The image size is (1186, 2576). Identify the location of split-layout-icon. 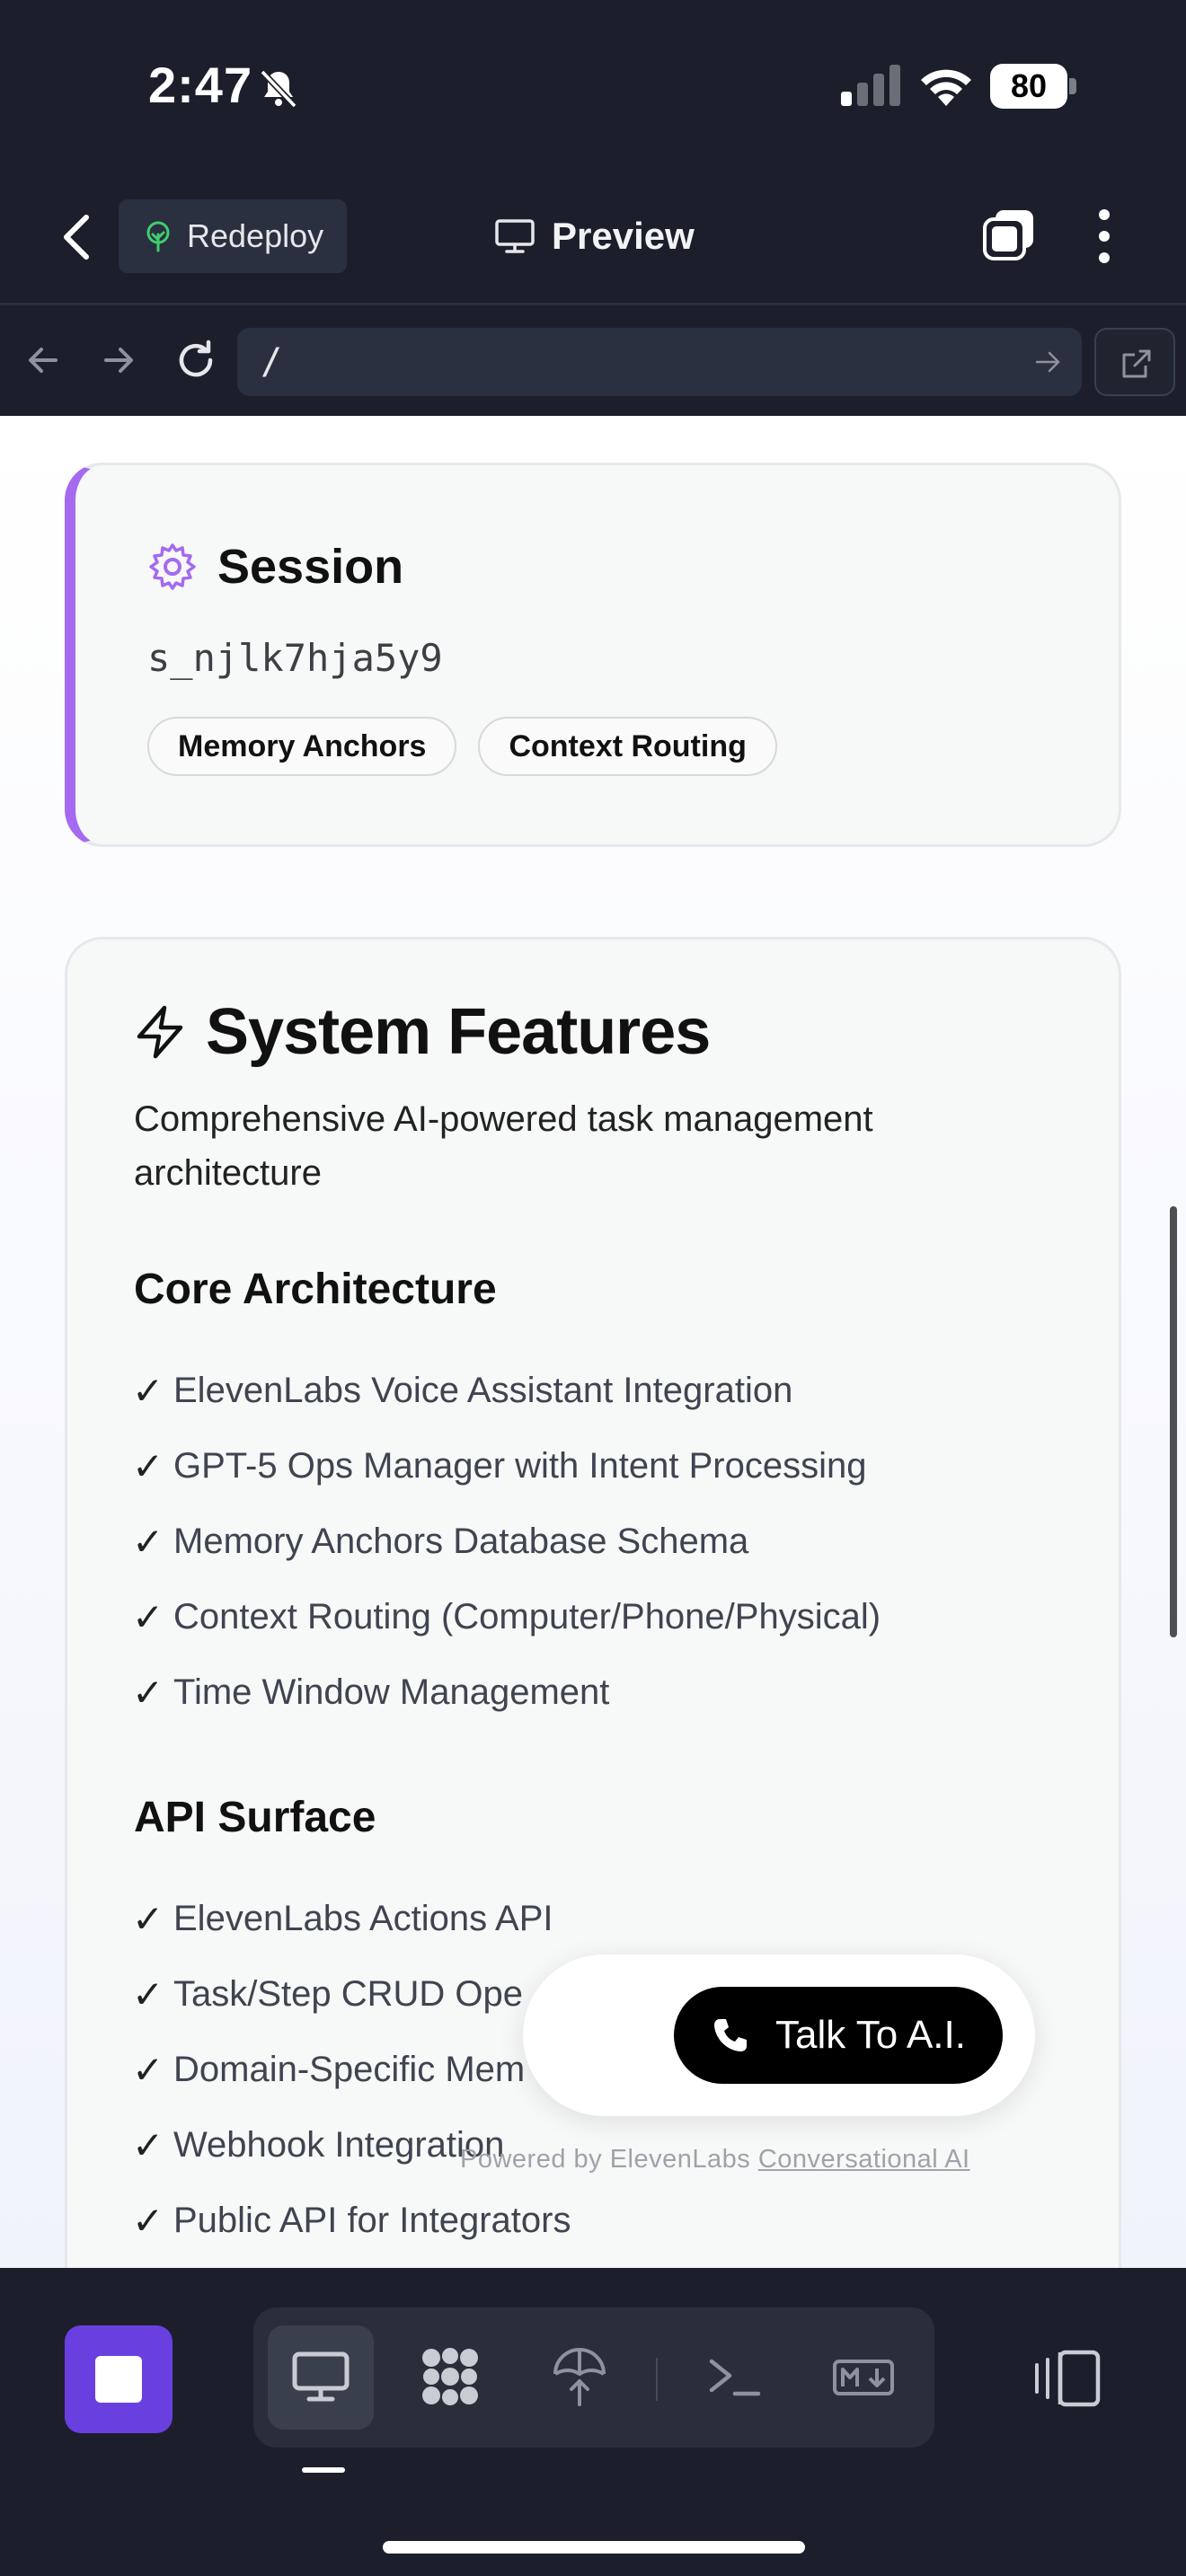
(1067, 2378).